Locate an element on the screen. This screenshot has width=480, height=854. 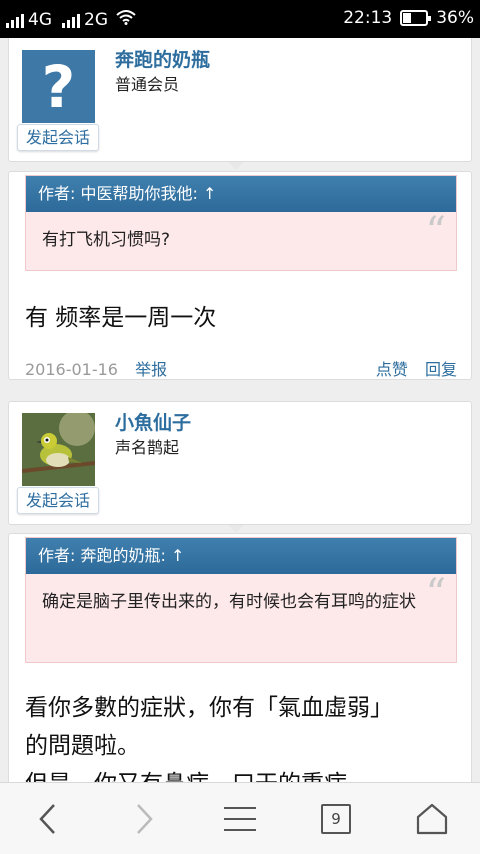
post-body-line: 看你多數的症狀，你有「氣血虛弱」 is located at coordinates (209, 708).